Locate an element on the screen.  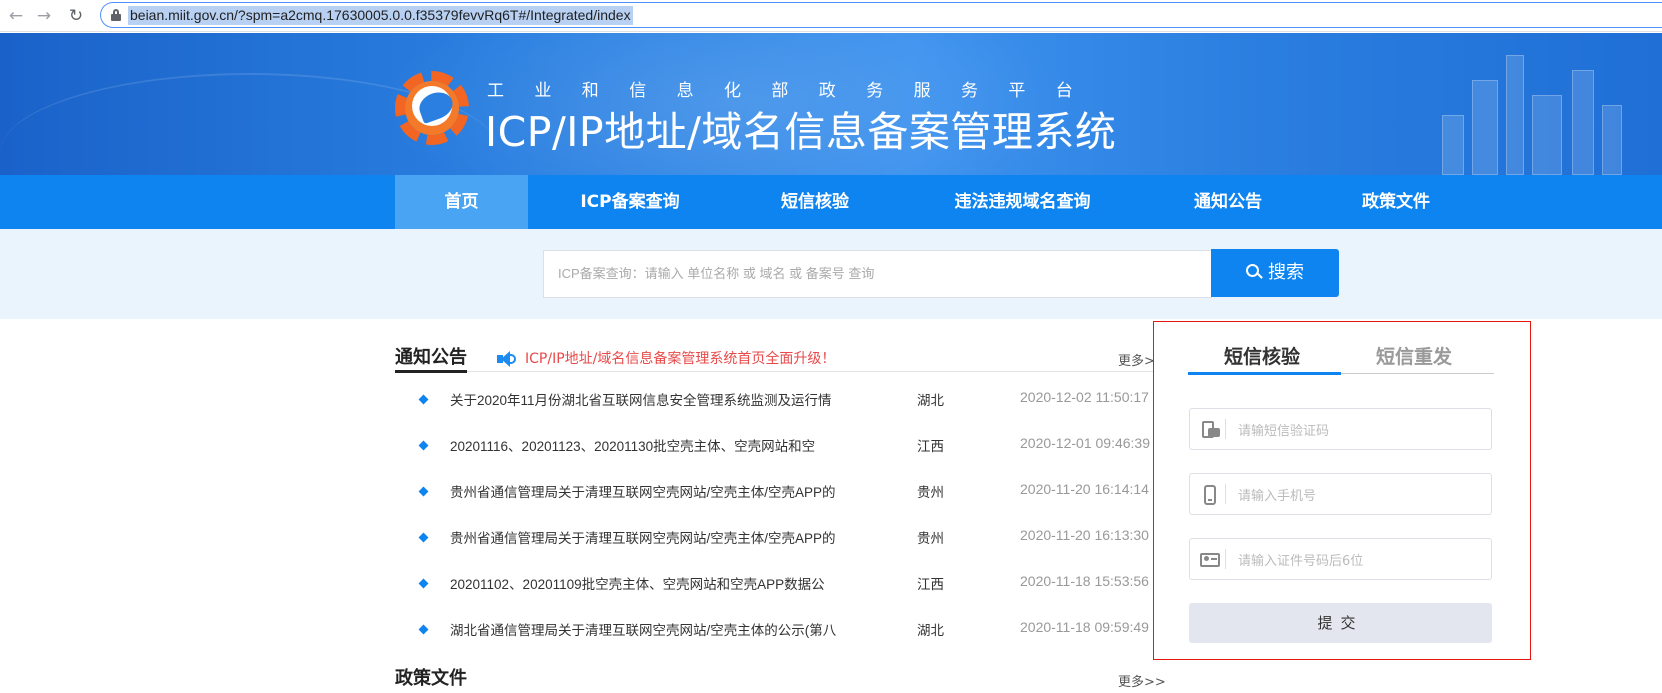
id-card-icon is located at coordinates (1210, 560).